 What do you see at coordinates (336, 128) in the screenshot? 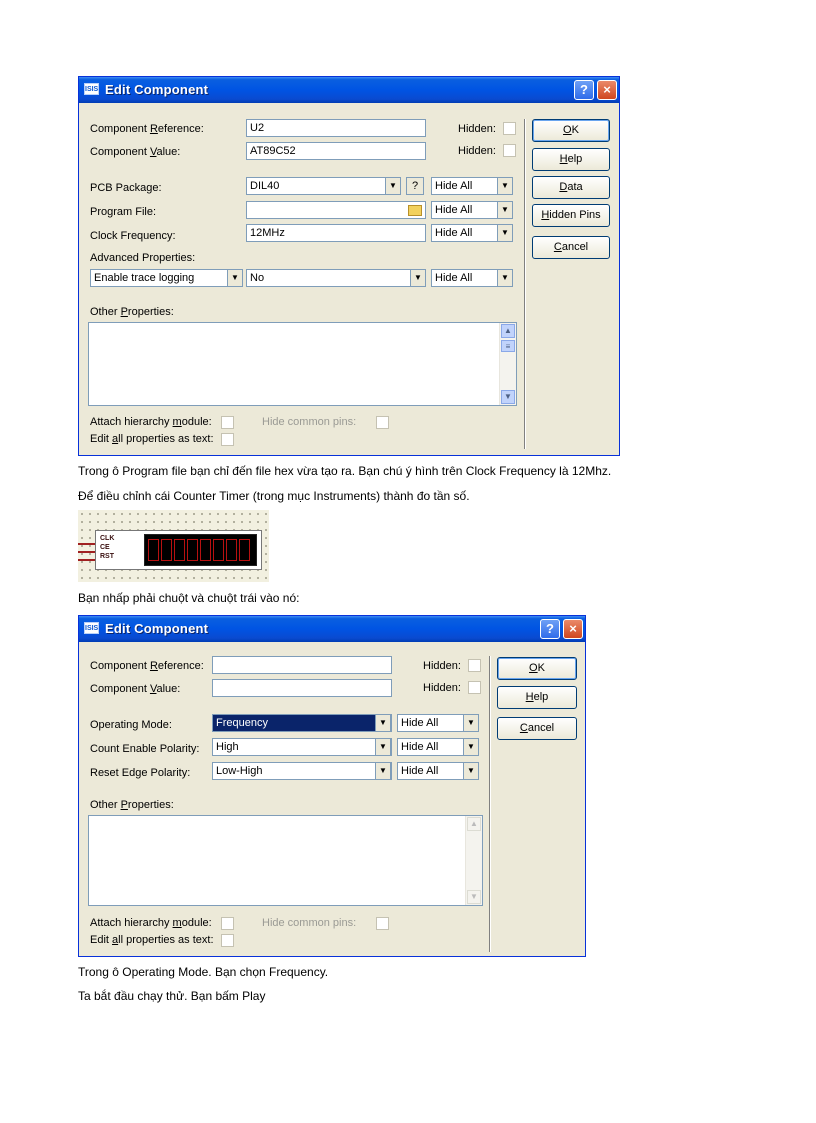
I see `component-reference-input: U2` at bounding box center [336, 128].